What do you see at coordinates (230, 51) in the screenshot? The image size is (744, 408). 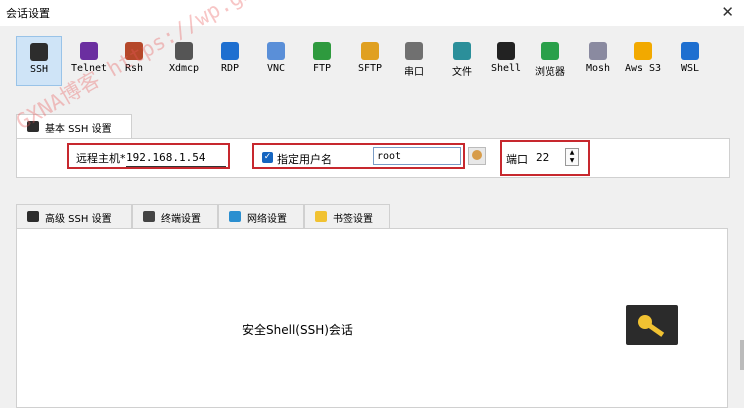 I see `rdp-icon` at bounding box center [230, 51].